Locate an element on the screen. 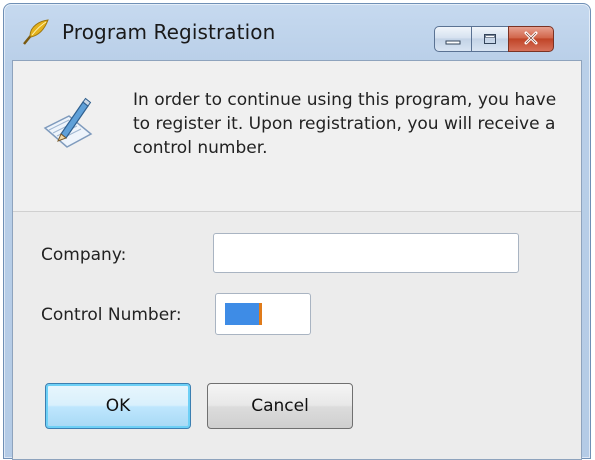  ok-button: OK is located at coordinates (118, 406).